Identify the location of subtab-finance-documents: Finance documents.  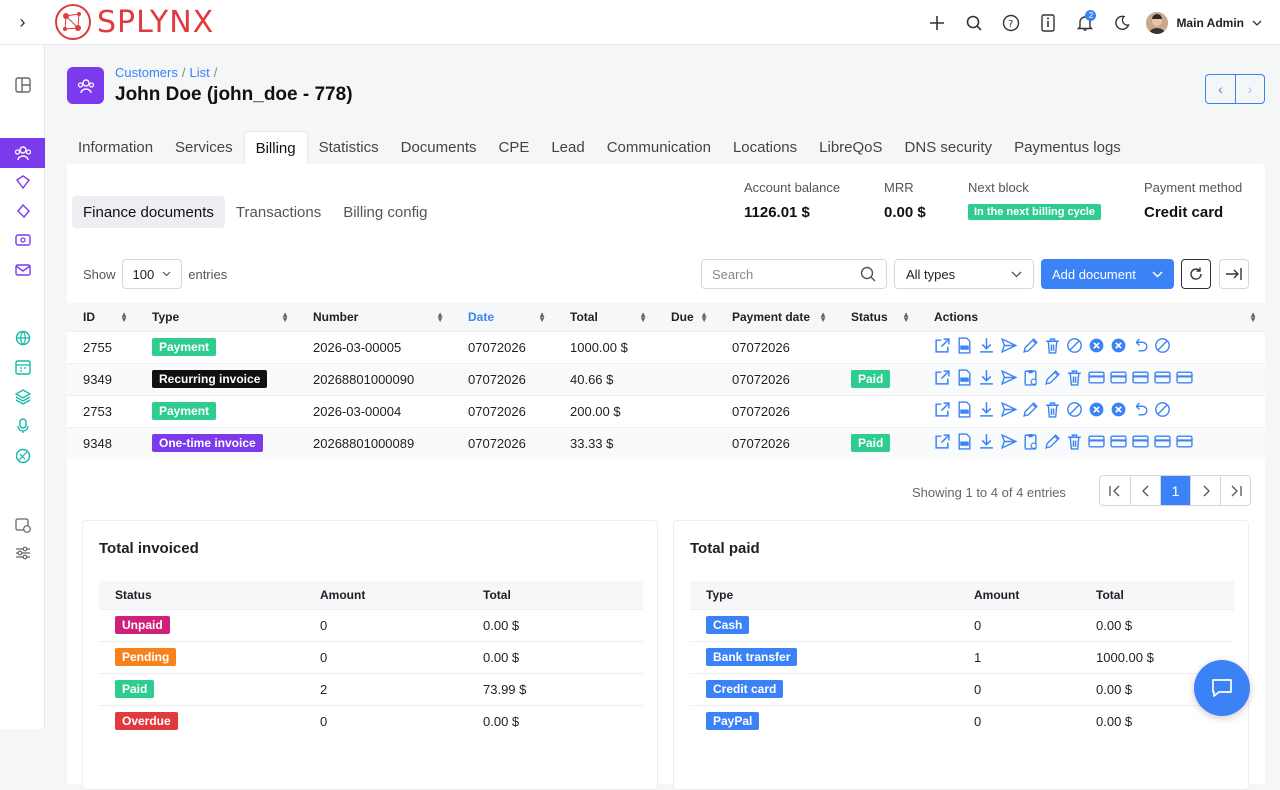
(148, 212).